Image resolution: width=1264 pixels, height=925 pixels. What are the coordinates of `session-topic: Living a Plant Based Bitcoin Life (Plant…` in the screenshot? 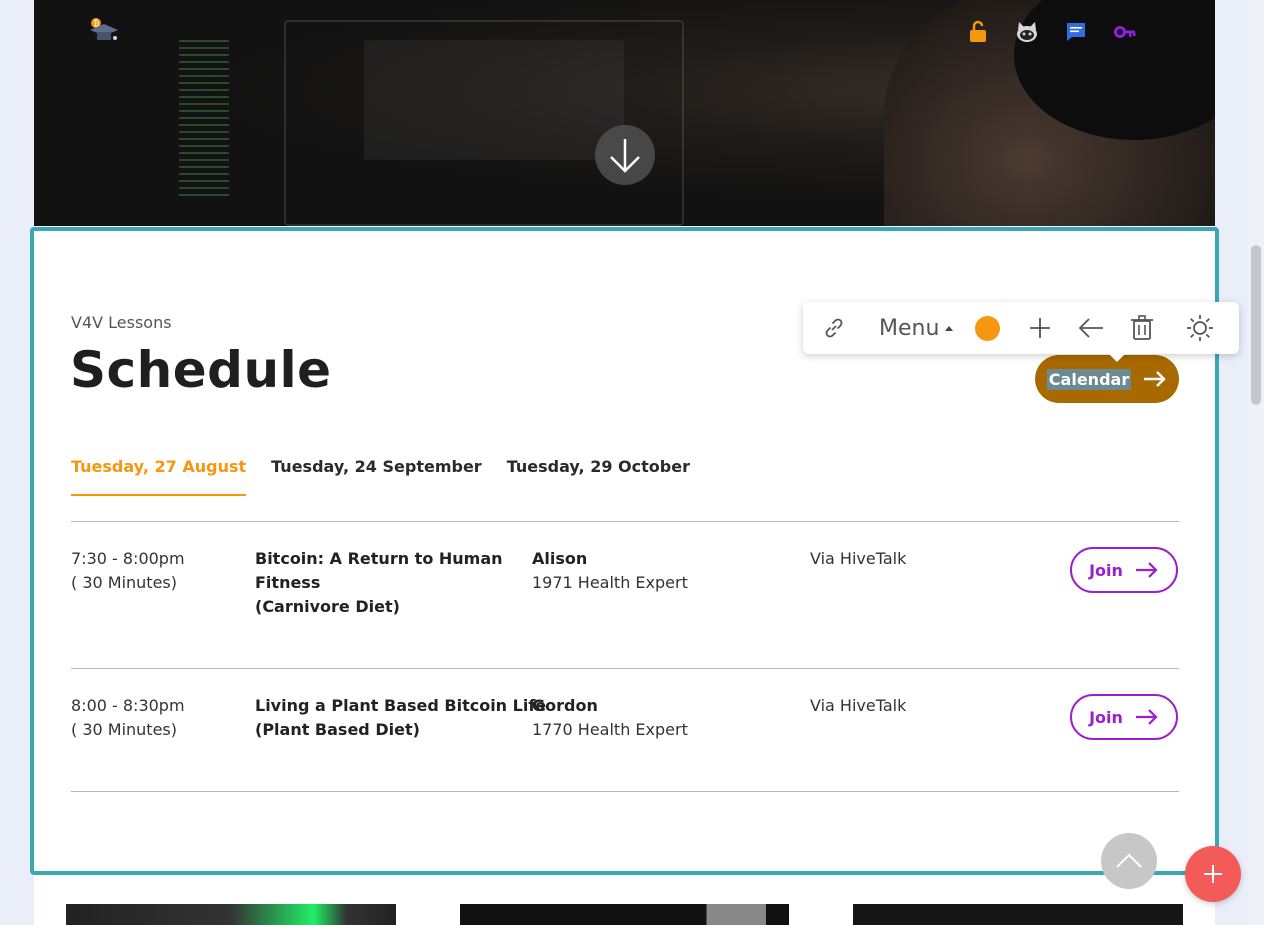 It's located at (401, 718).